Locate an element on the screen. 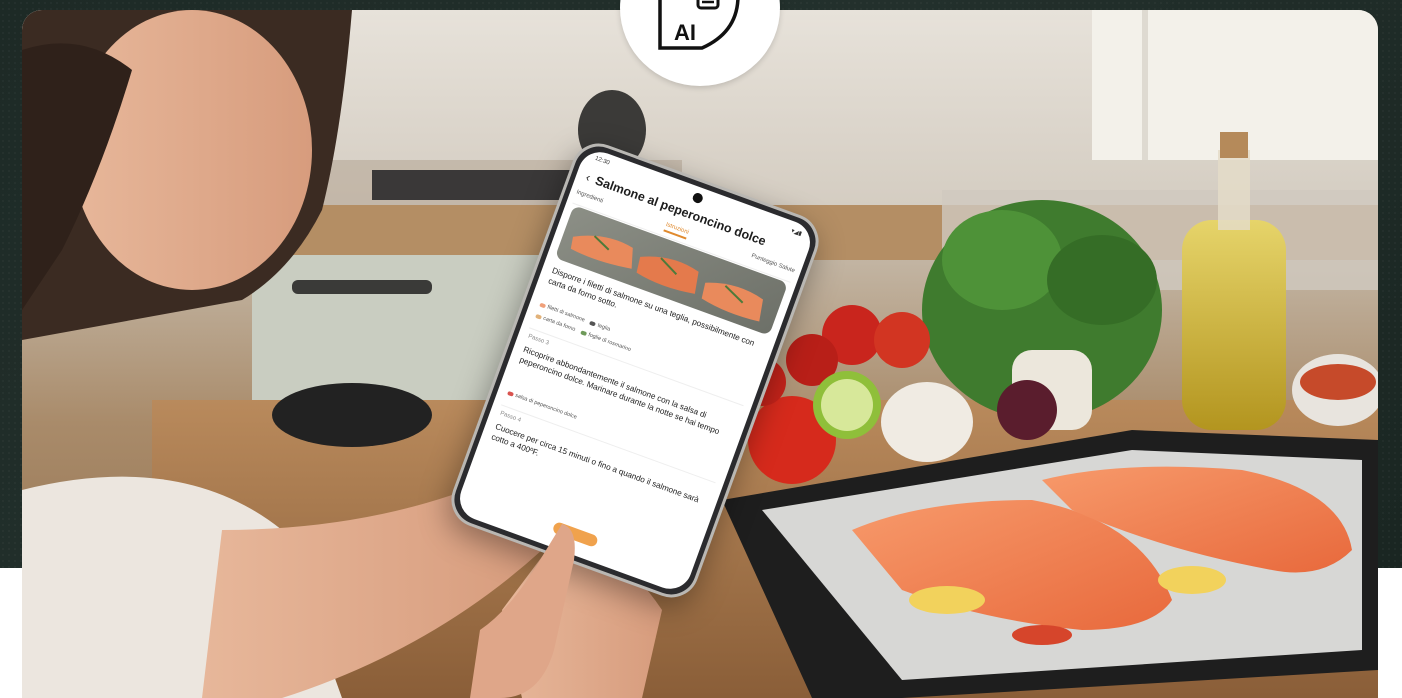  status-time: 12:30 is located at coordinates (602, 161).